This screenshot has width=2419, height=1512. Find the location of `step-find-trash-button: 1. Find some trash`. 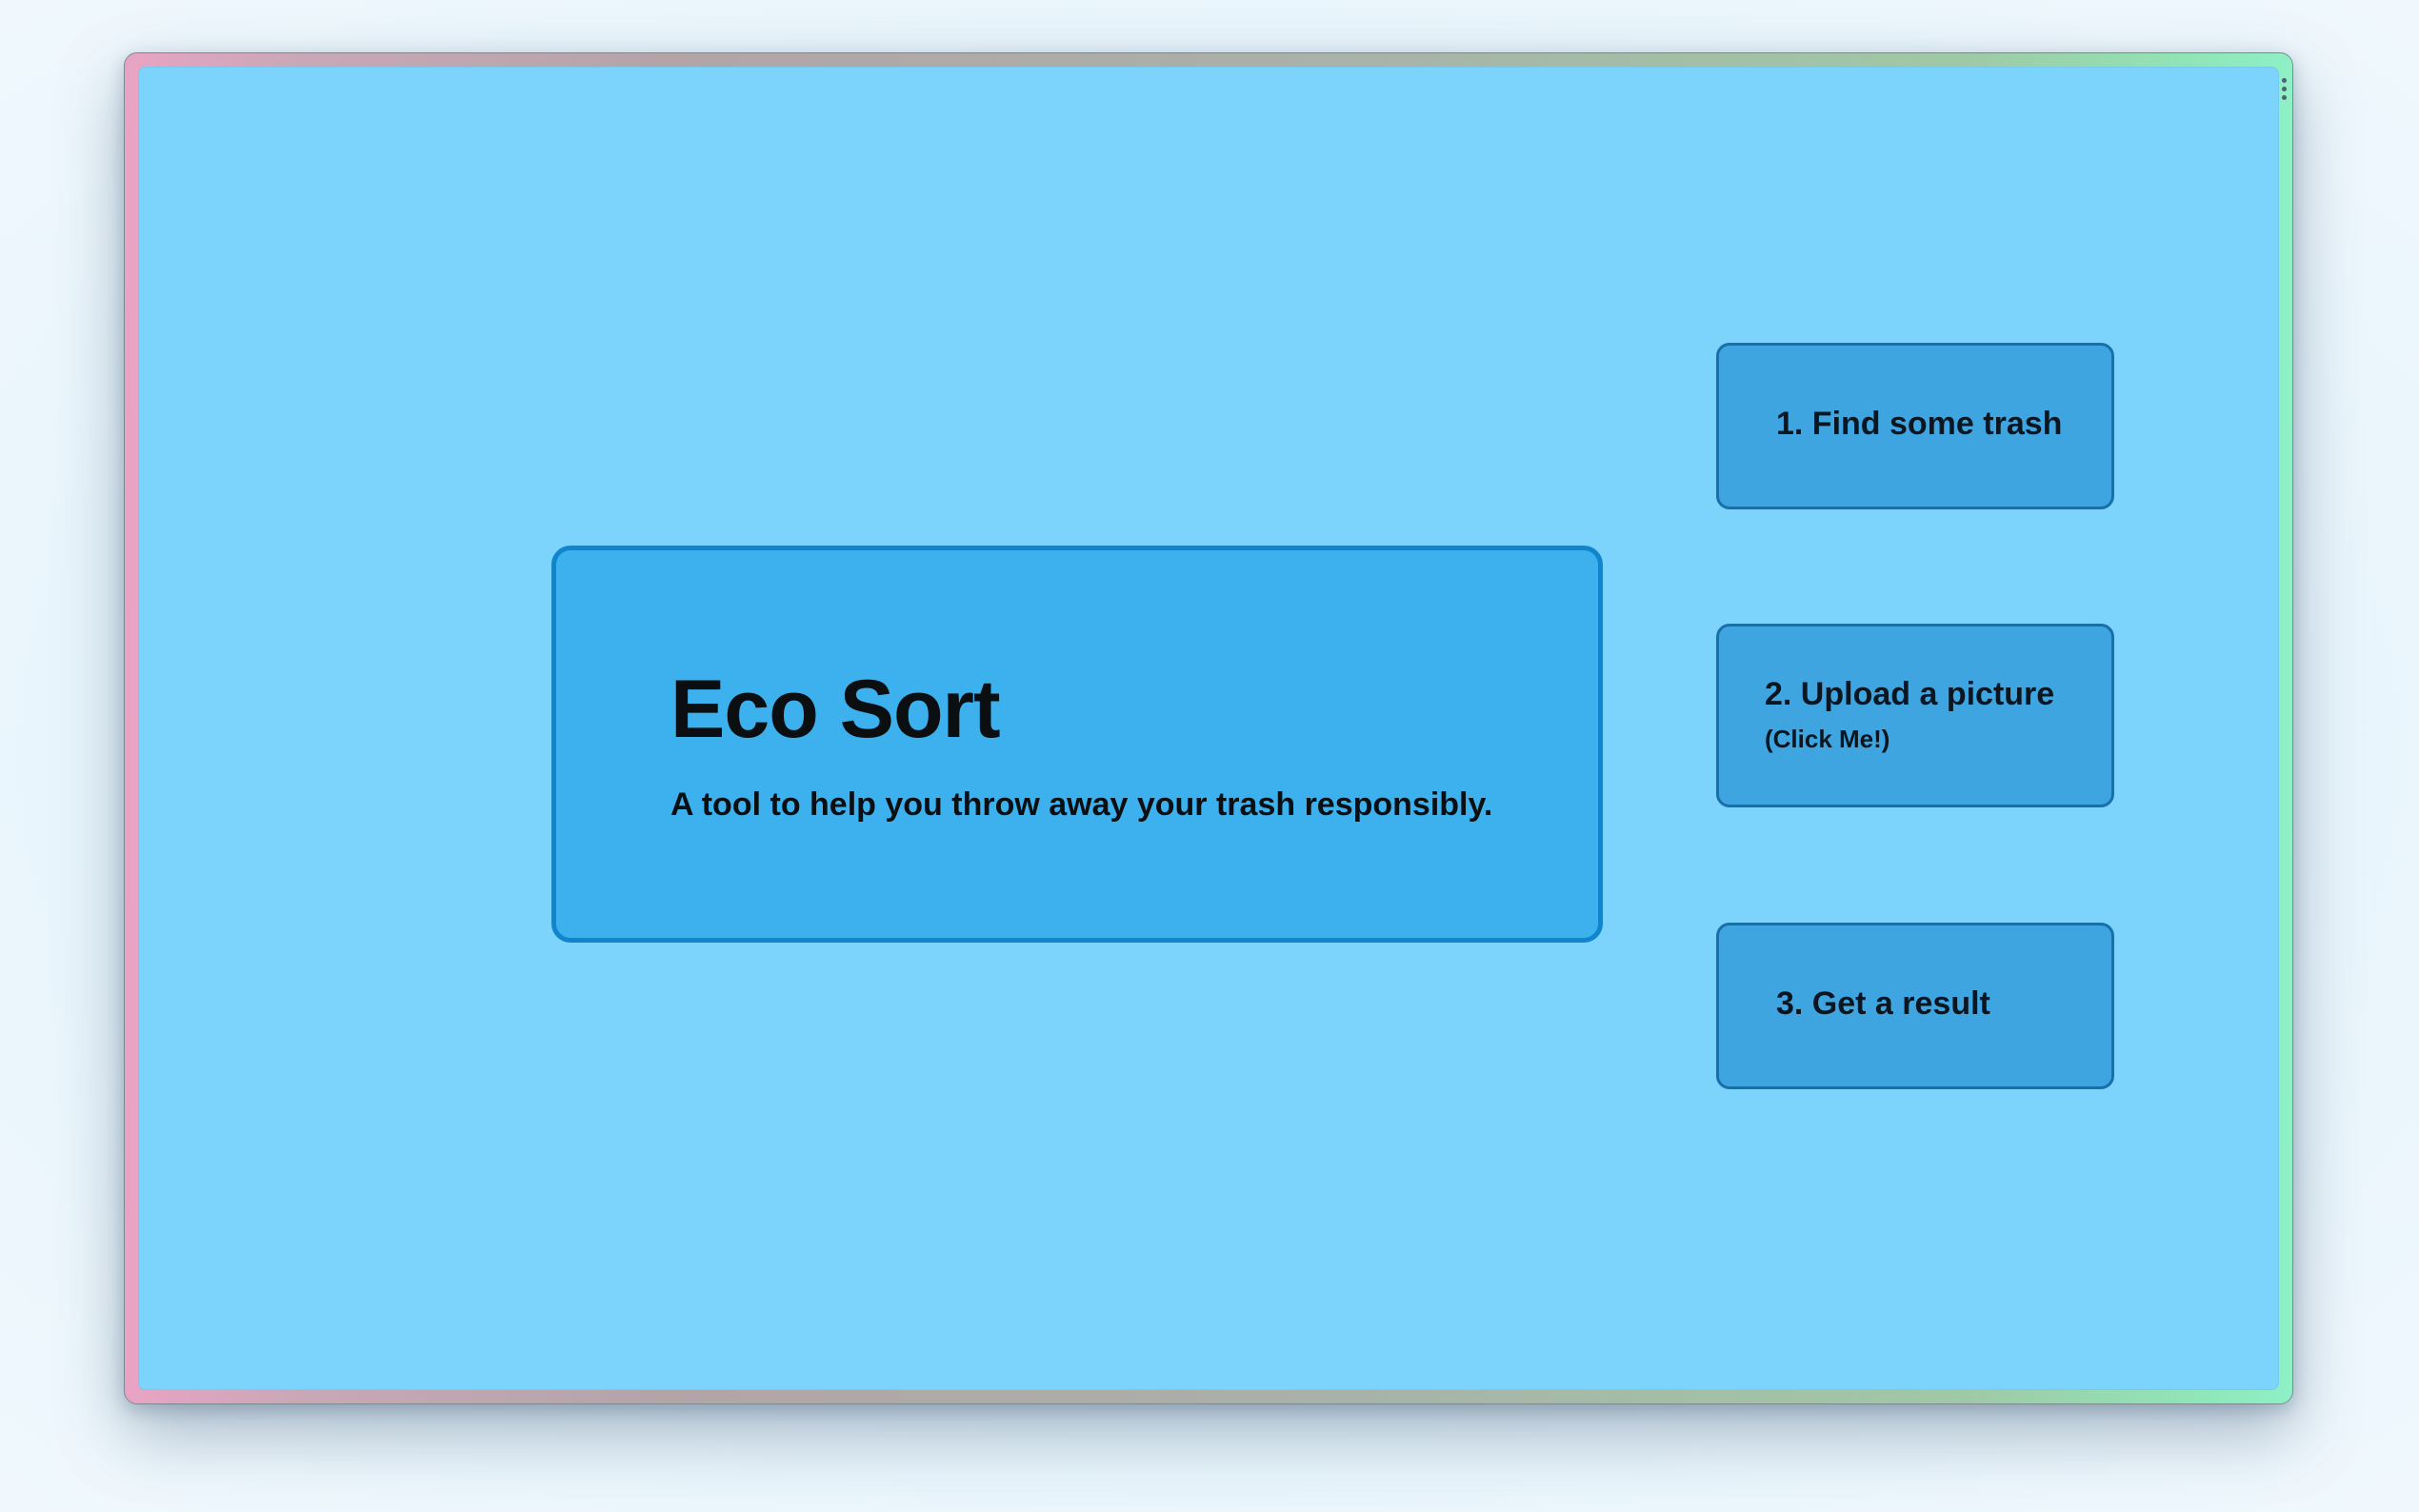

step-find-trash-button: 1. Find some trash is located at coordinates (1915, 426).